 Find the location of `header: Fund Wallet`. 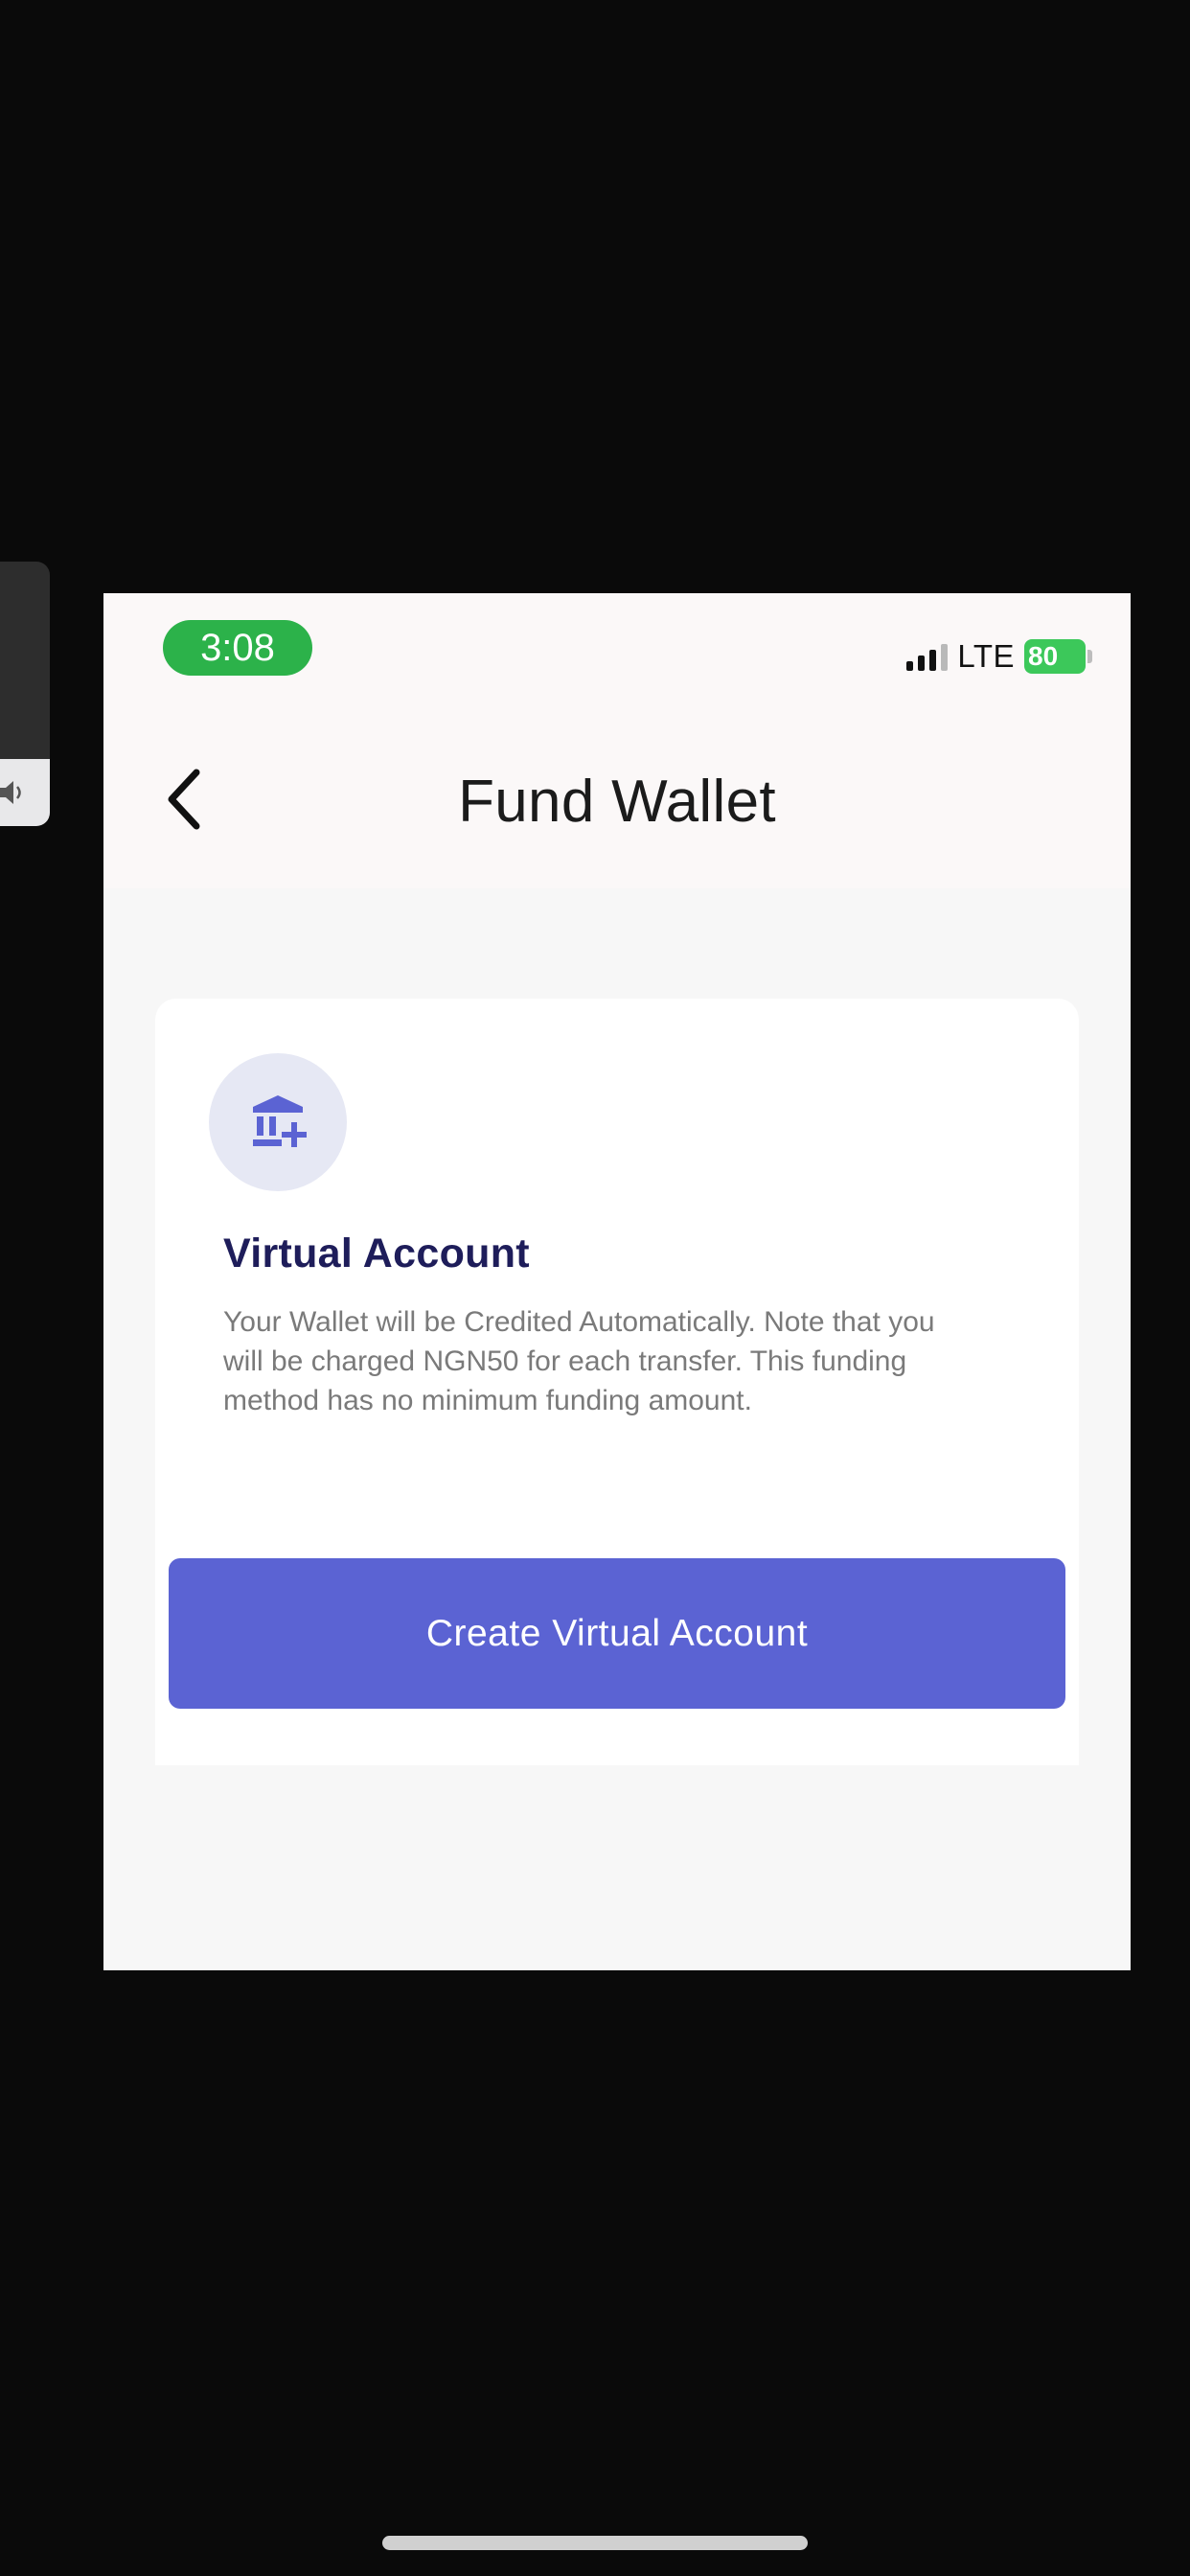

header: Fund Wallet is located at coordinates (617, 793).